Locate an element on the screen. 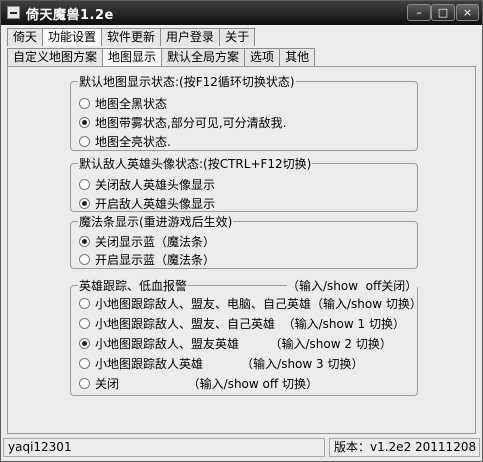 This screenshot has width=483, height=462. option-label: 地图带雾状态,部分可见,可分清敌我. is located at coordinates (191, 122).